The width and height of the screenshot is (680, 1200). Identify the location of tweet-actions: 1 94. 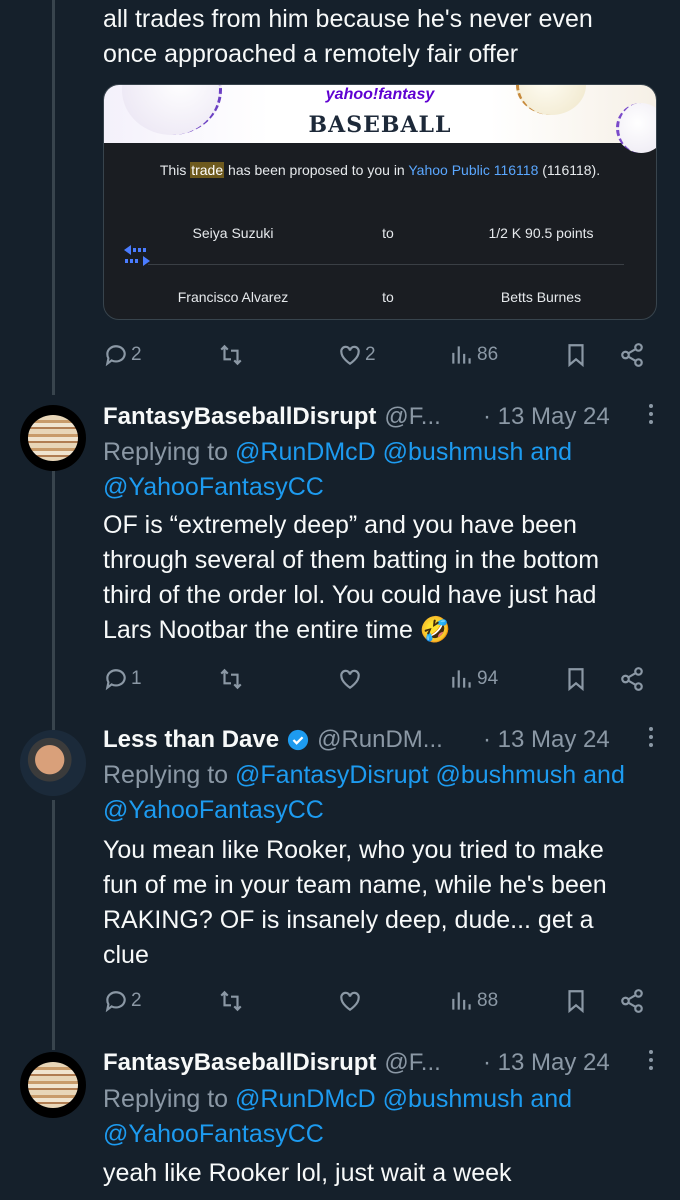
(375, 681).